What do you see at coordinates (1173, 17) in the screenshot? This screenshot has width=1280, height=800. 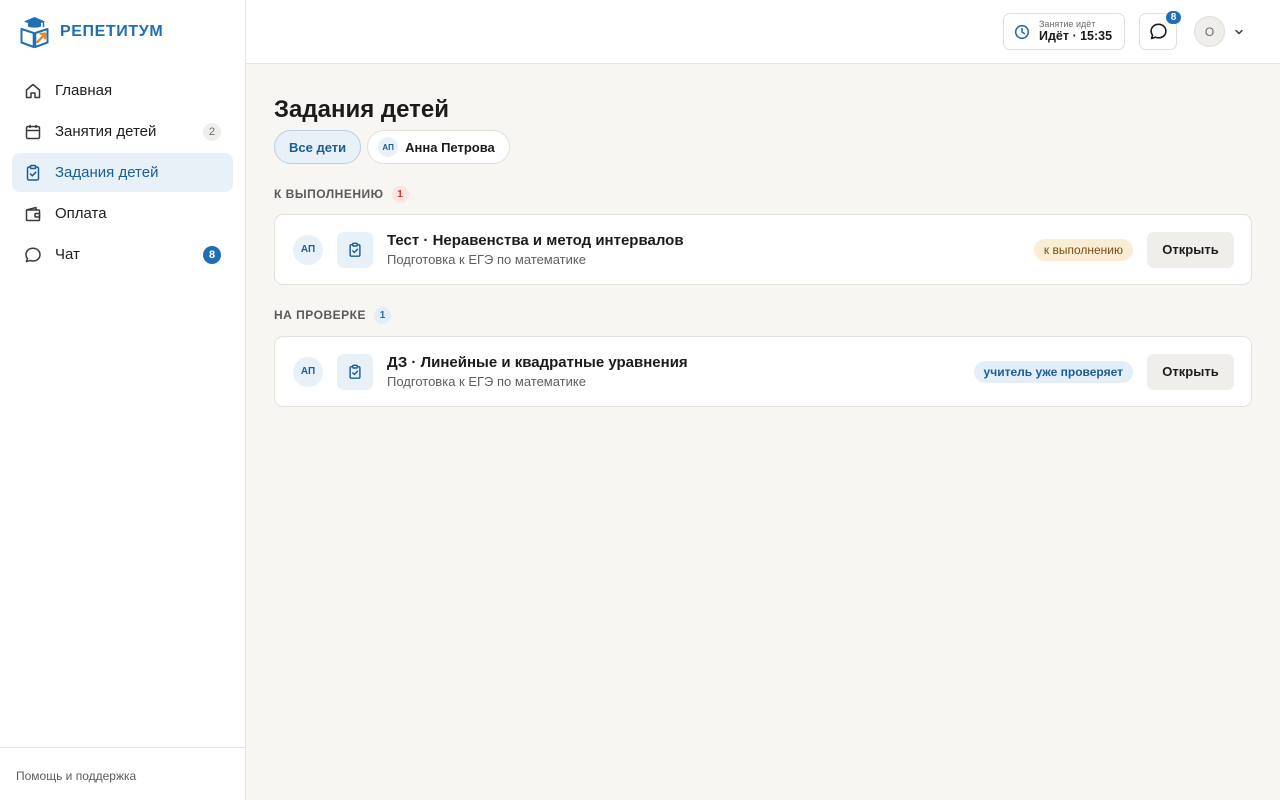 I see `chat-unread-badge: 8` at bounding box center [1173, 17].